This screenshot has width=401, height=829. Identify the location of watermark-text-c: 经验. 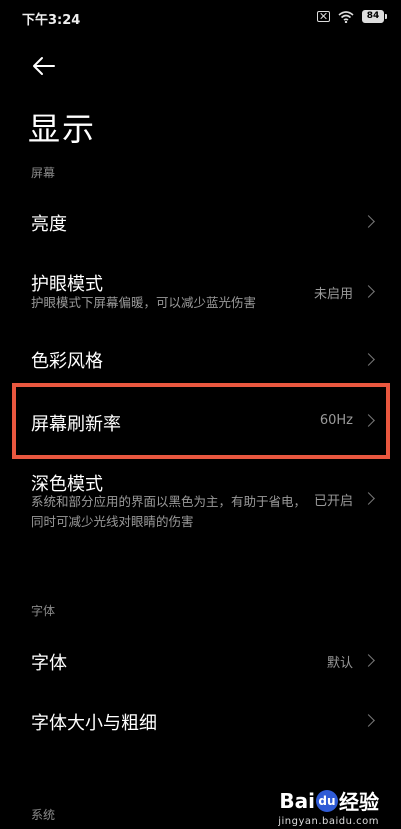
(359, 802).